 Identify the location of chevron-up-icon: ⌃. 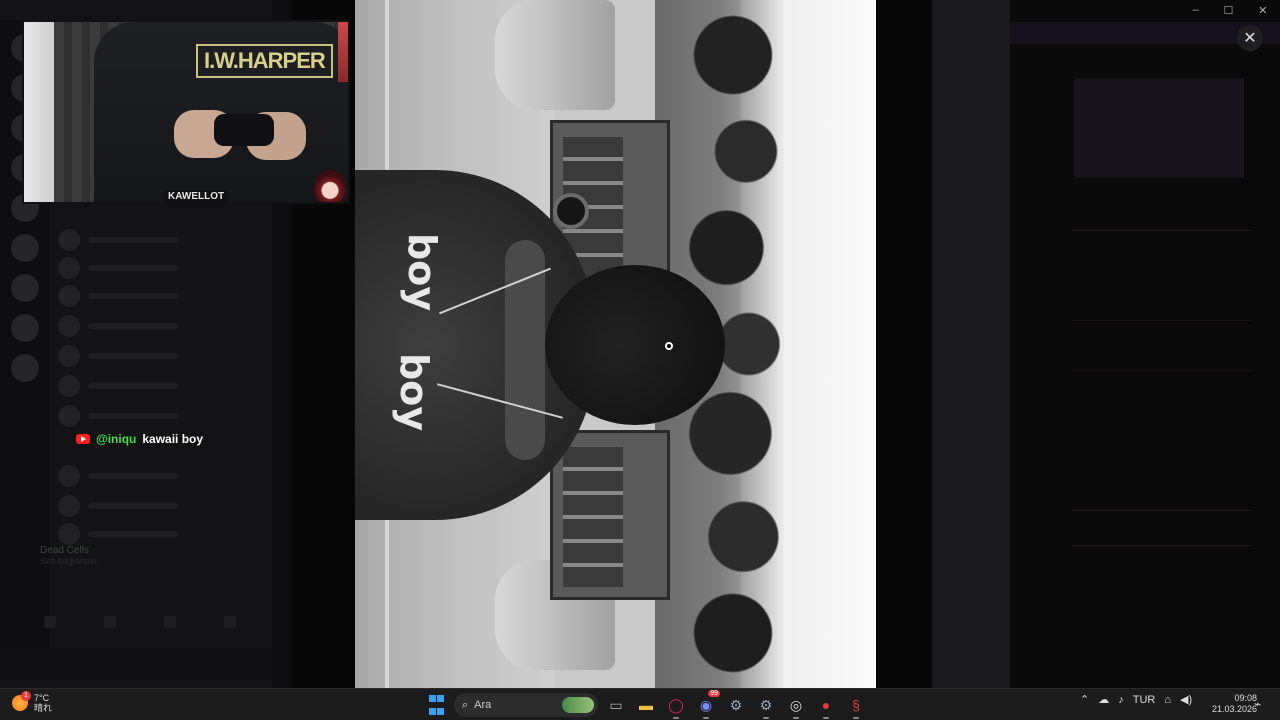
(1084, 699).